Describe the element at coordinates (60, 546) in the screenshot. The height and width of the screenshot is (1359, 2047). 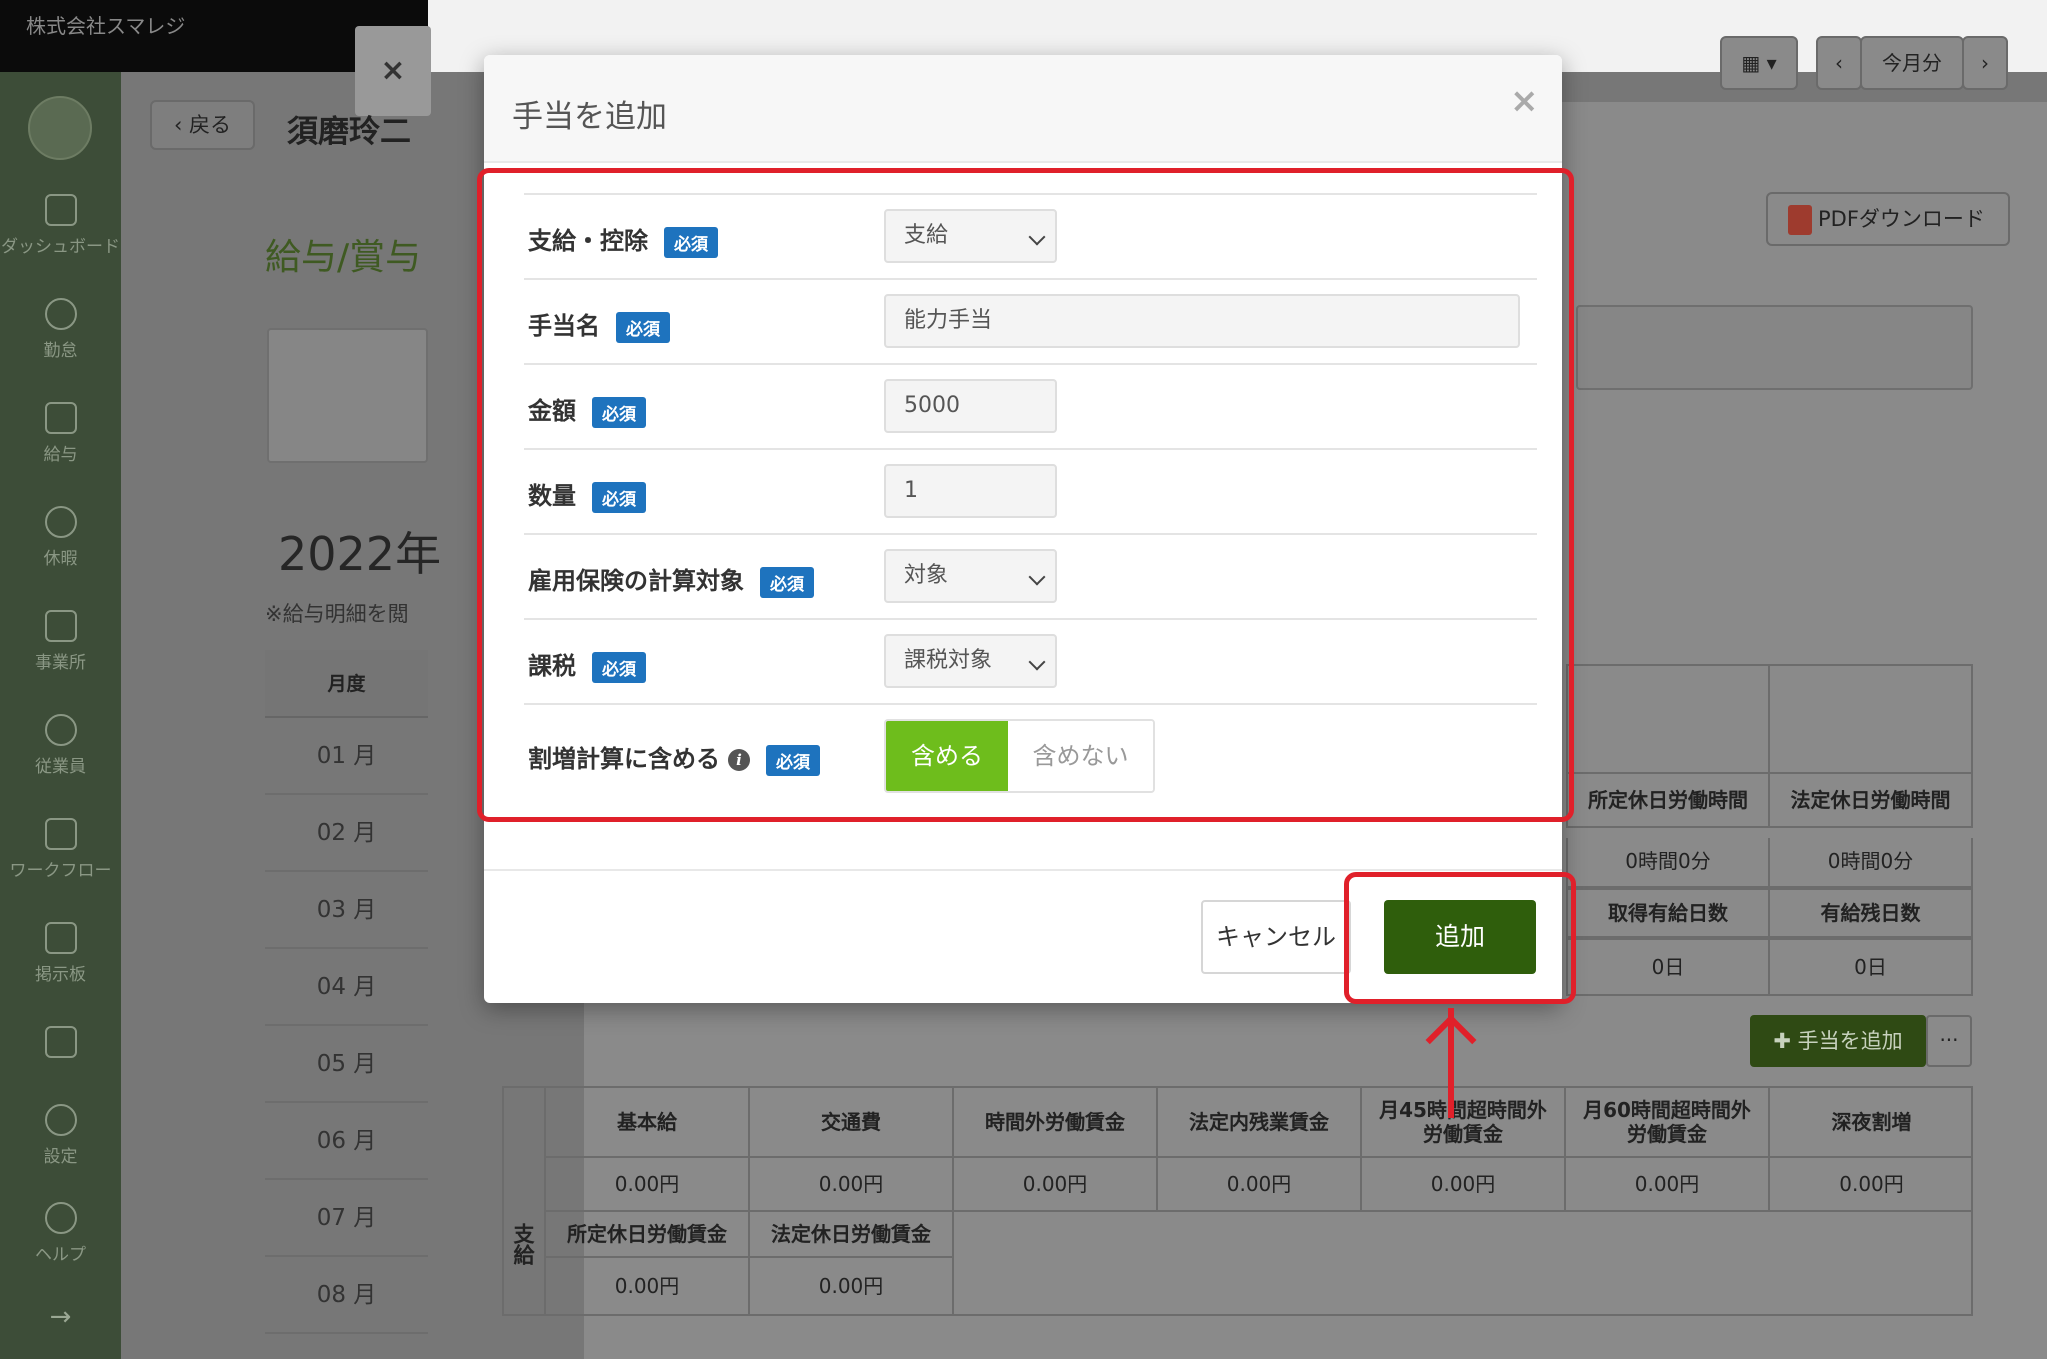
I see `sidebar-item-leave: 休暇` at that location.